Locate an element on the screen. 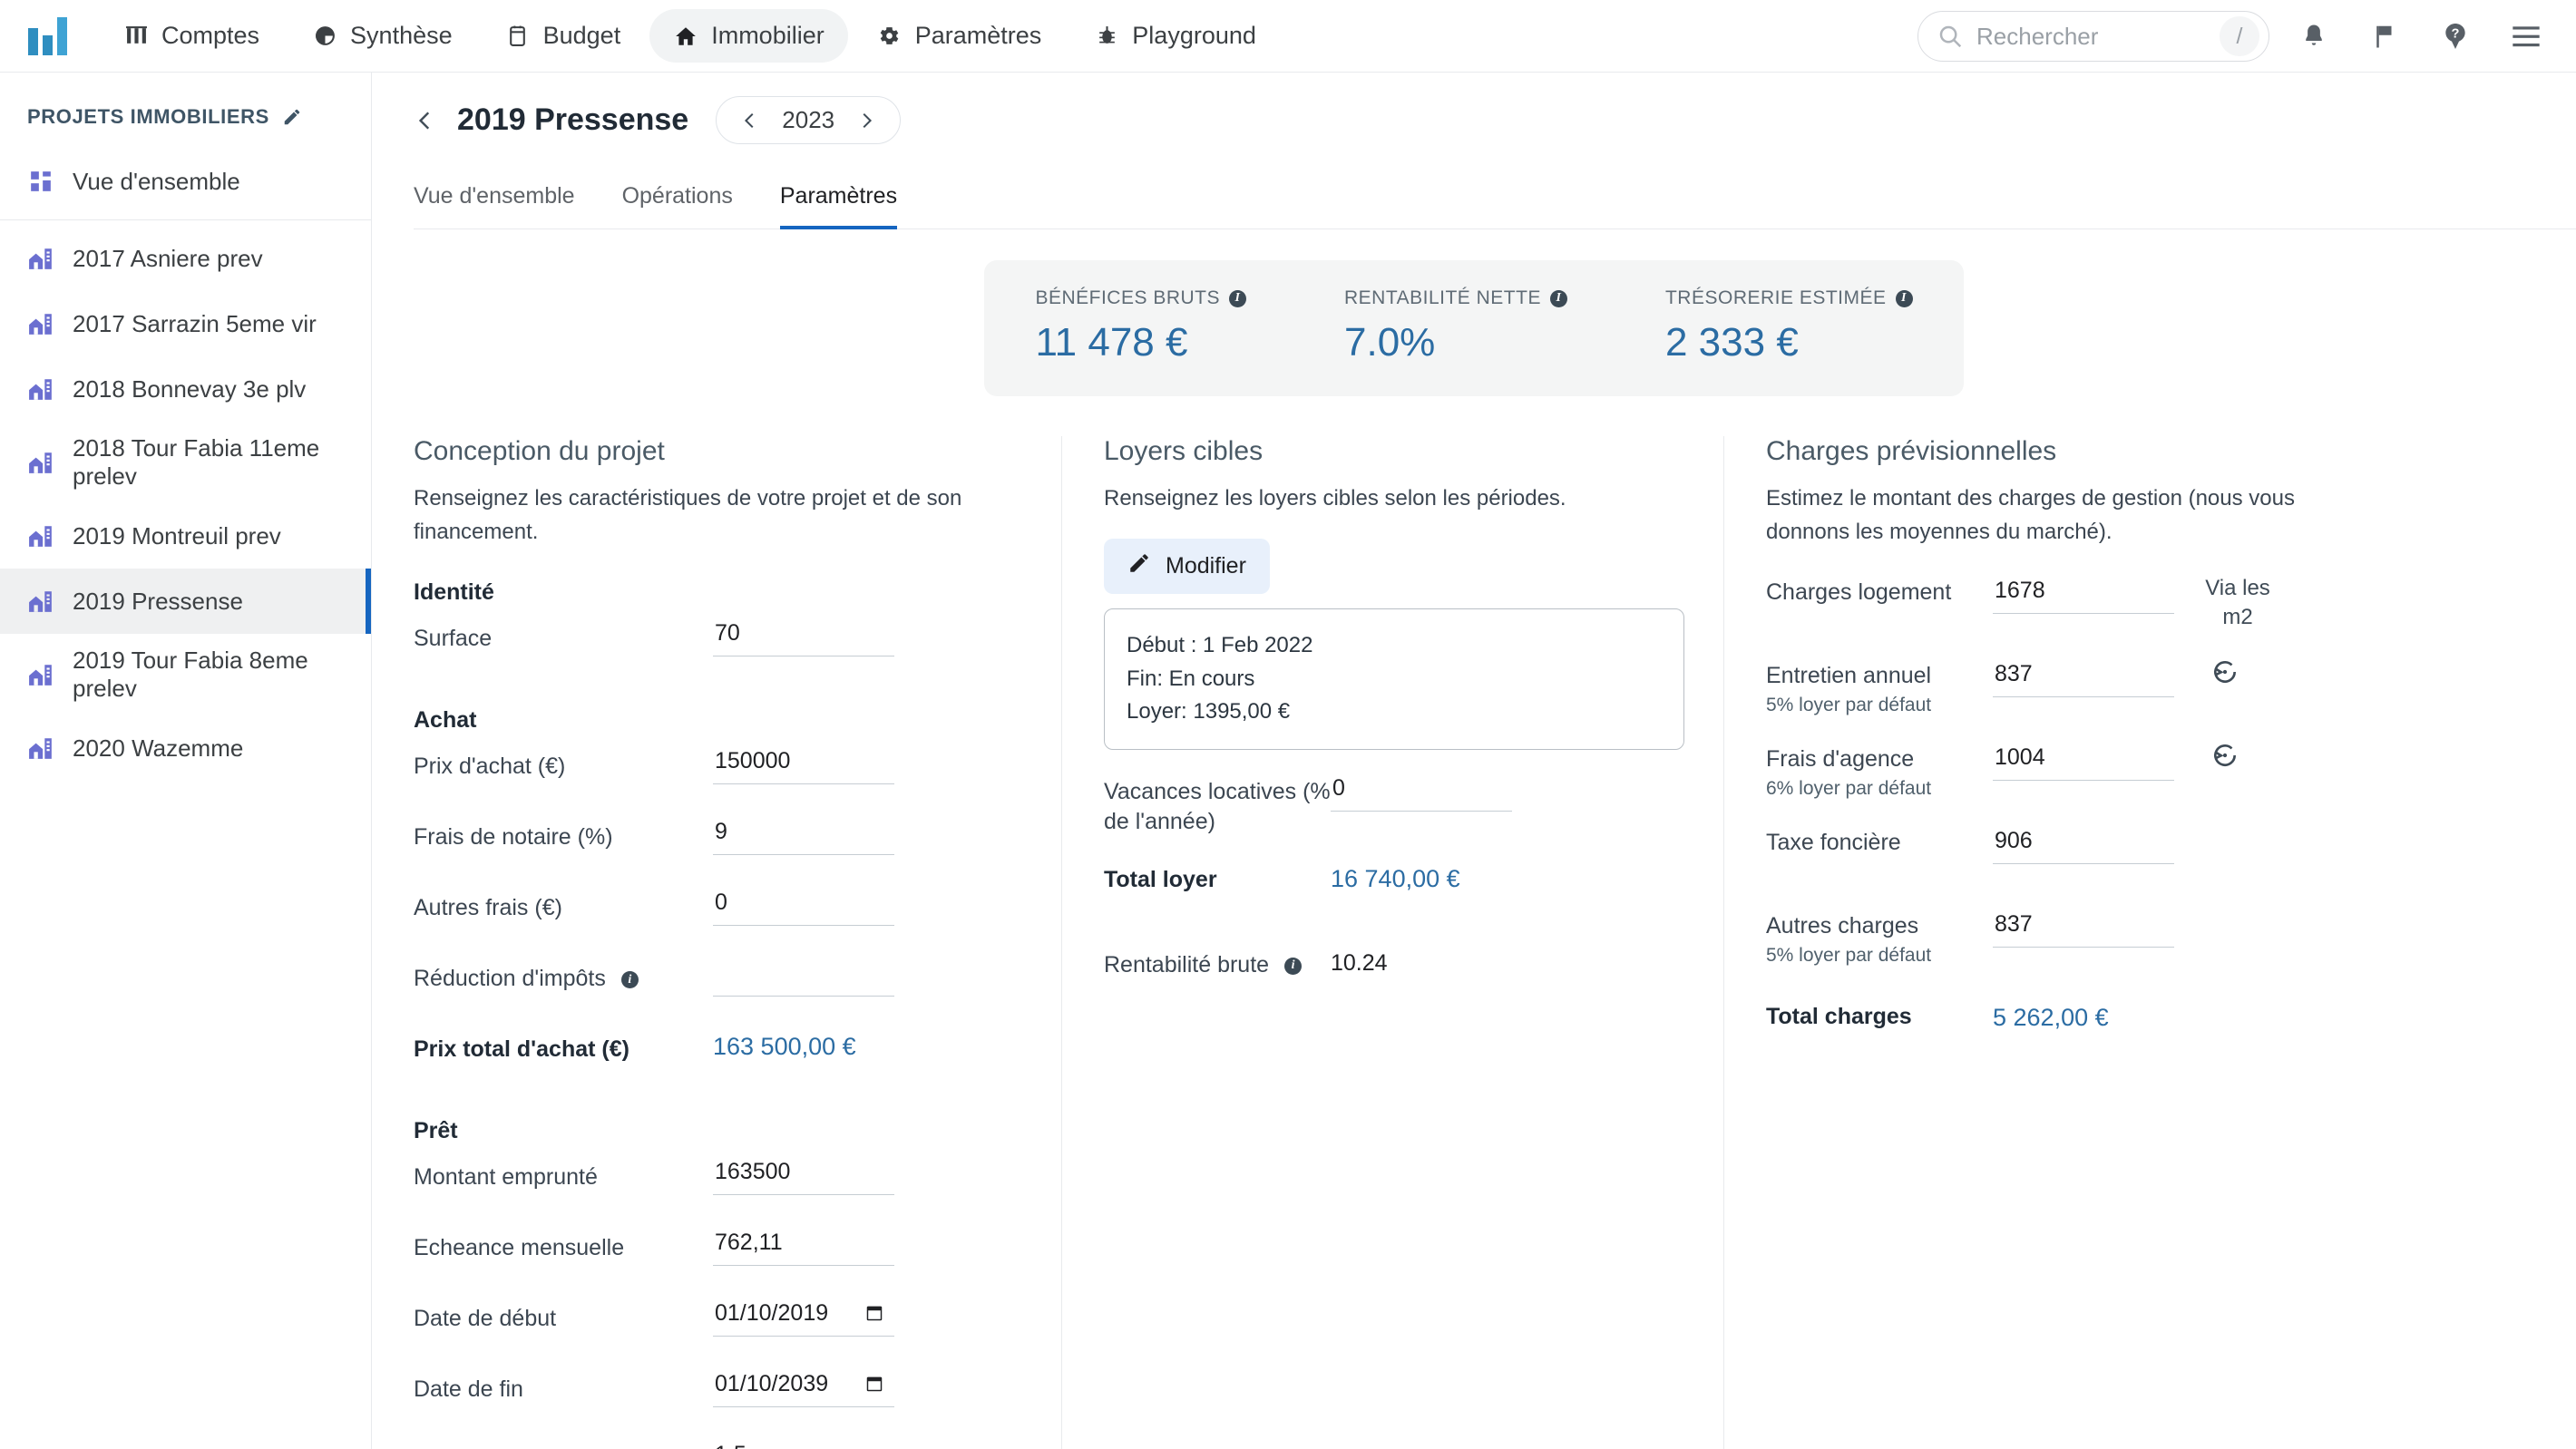  field-label: Echeance mensuelle is located at coordinates (519, 1248).